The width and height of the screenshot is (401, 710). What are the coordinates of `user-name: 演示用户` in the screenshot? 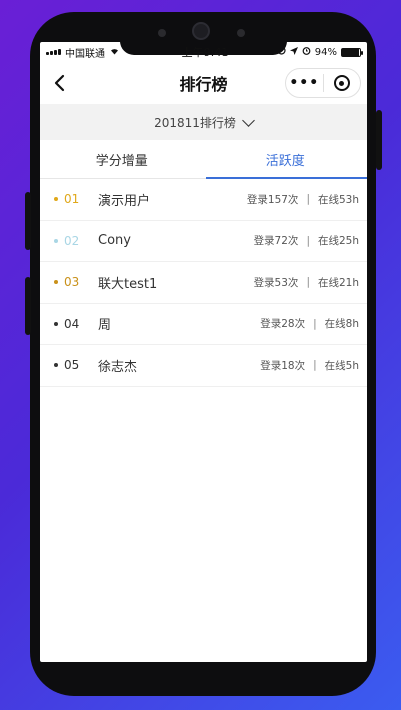 It's located at (124, 201).